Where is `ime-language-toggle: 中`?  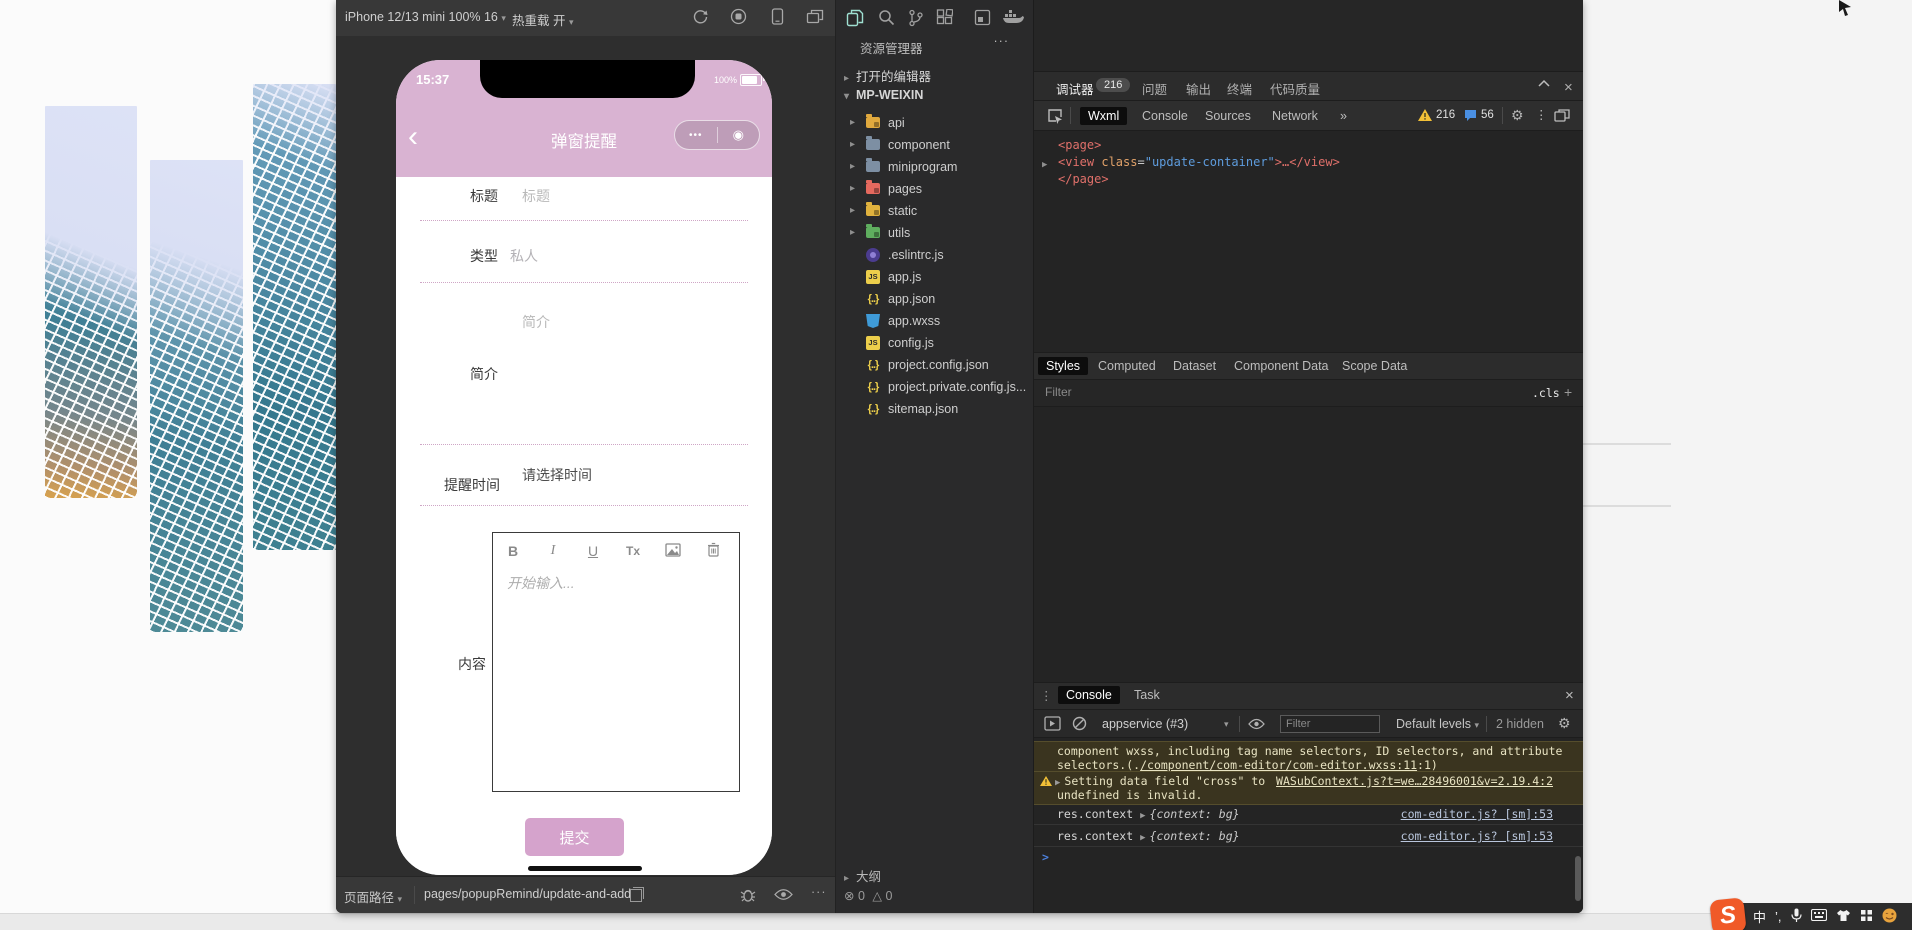
ime-language-toggle: 中 is located at coordinates (1759, 916).